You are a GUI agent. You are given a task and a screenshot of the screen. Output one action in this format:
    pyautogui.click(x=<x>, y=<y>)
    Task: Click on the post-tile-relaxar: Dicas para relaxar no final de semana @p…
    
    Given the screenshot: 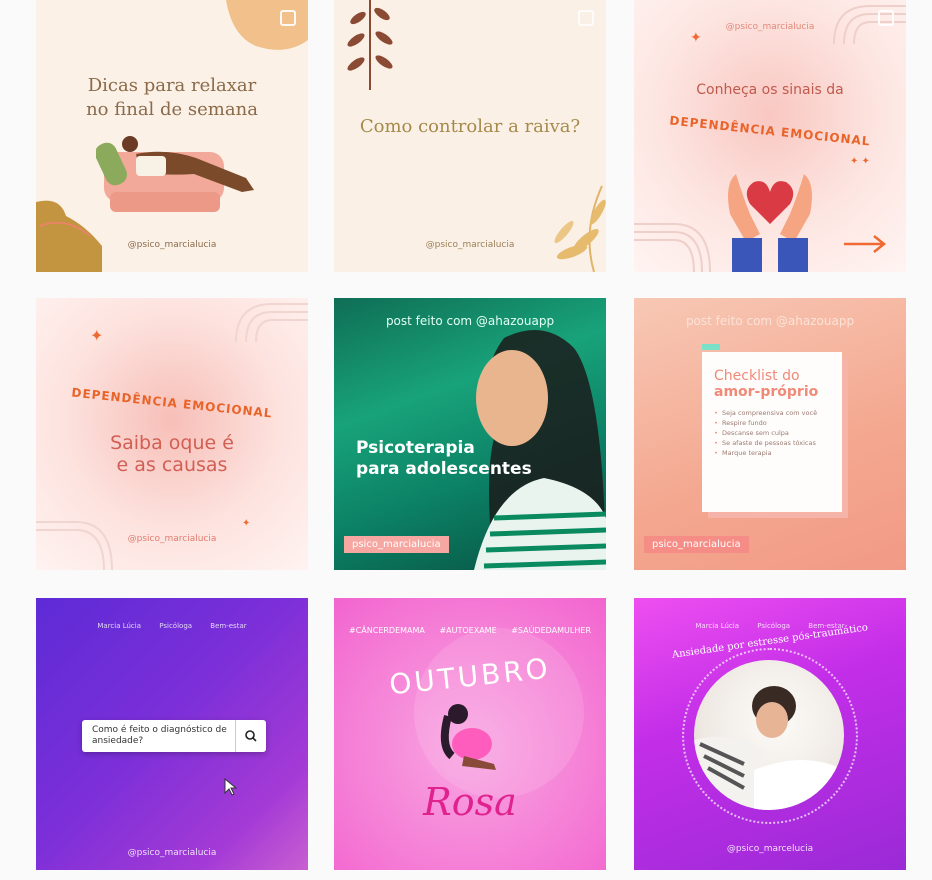 What is the action you would take?
    pyautogui.click(x=172, y=136)
    